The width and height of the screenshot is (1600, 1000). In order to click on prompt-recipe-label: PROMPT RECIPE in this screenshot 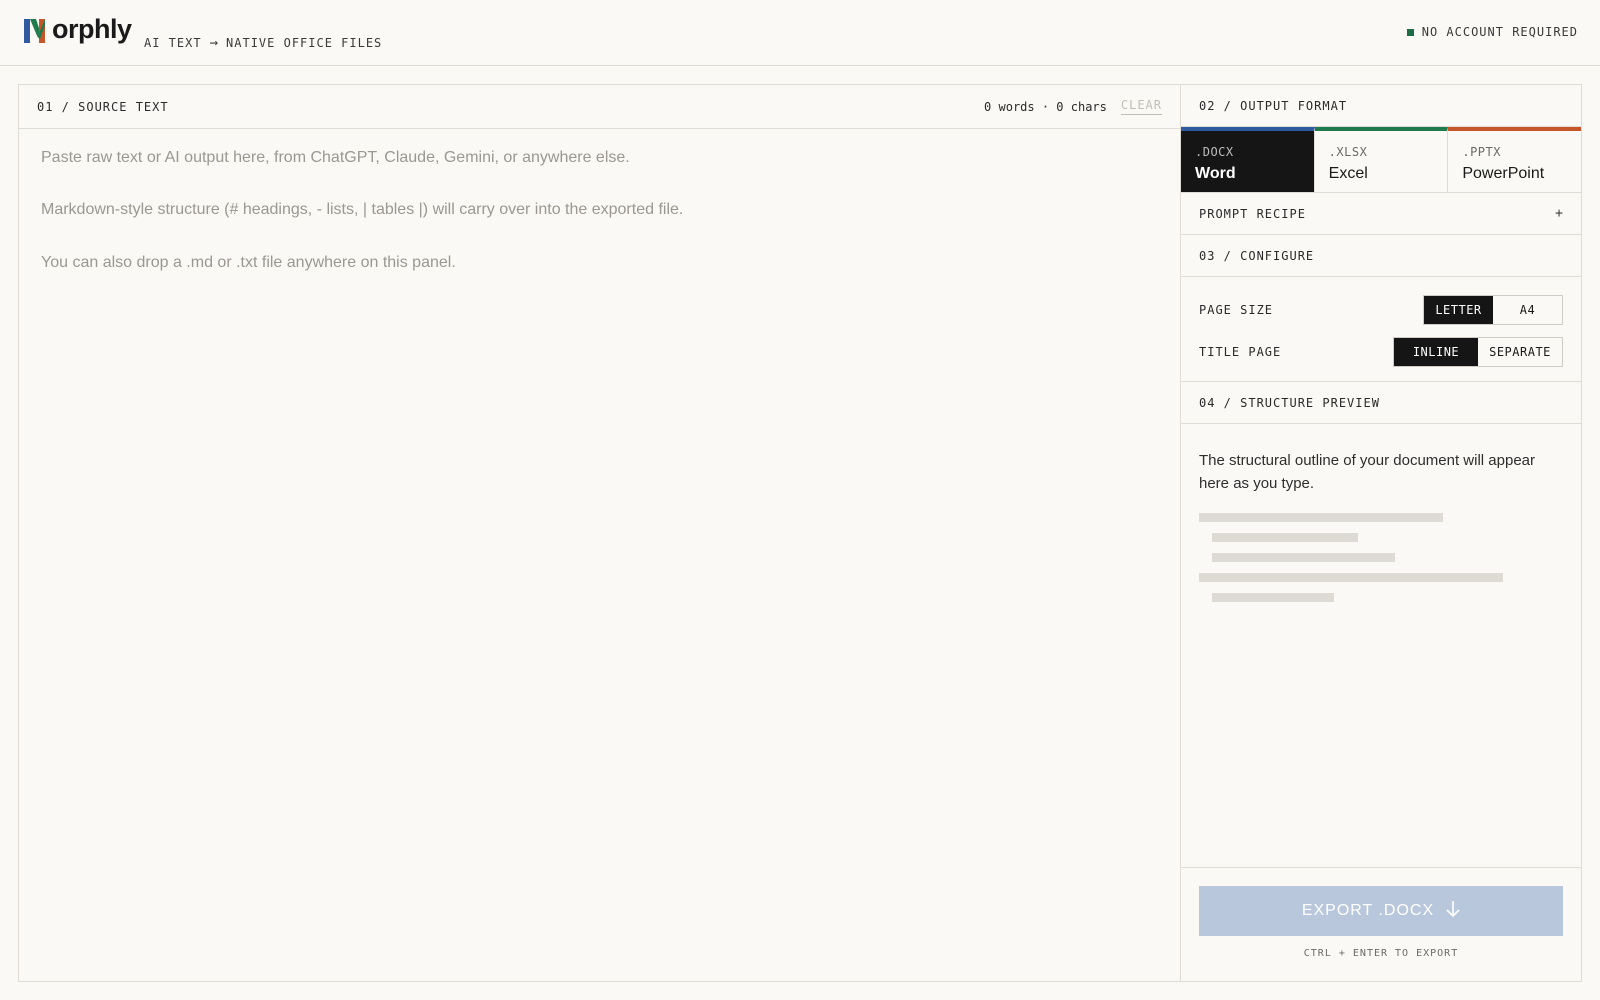, I will do `click(1252, 213)`.